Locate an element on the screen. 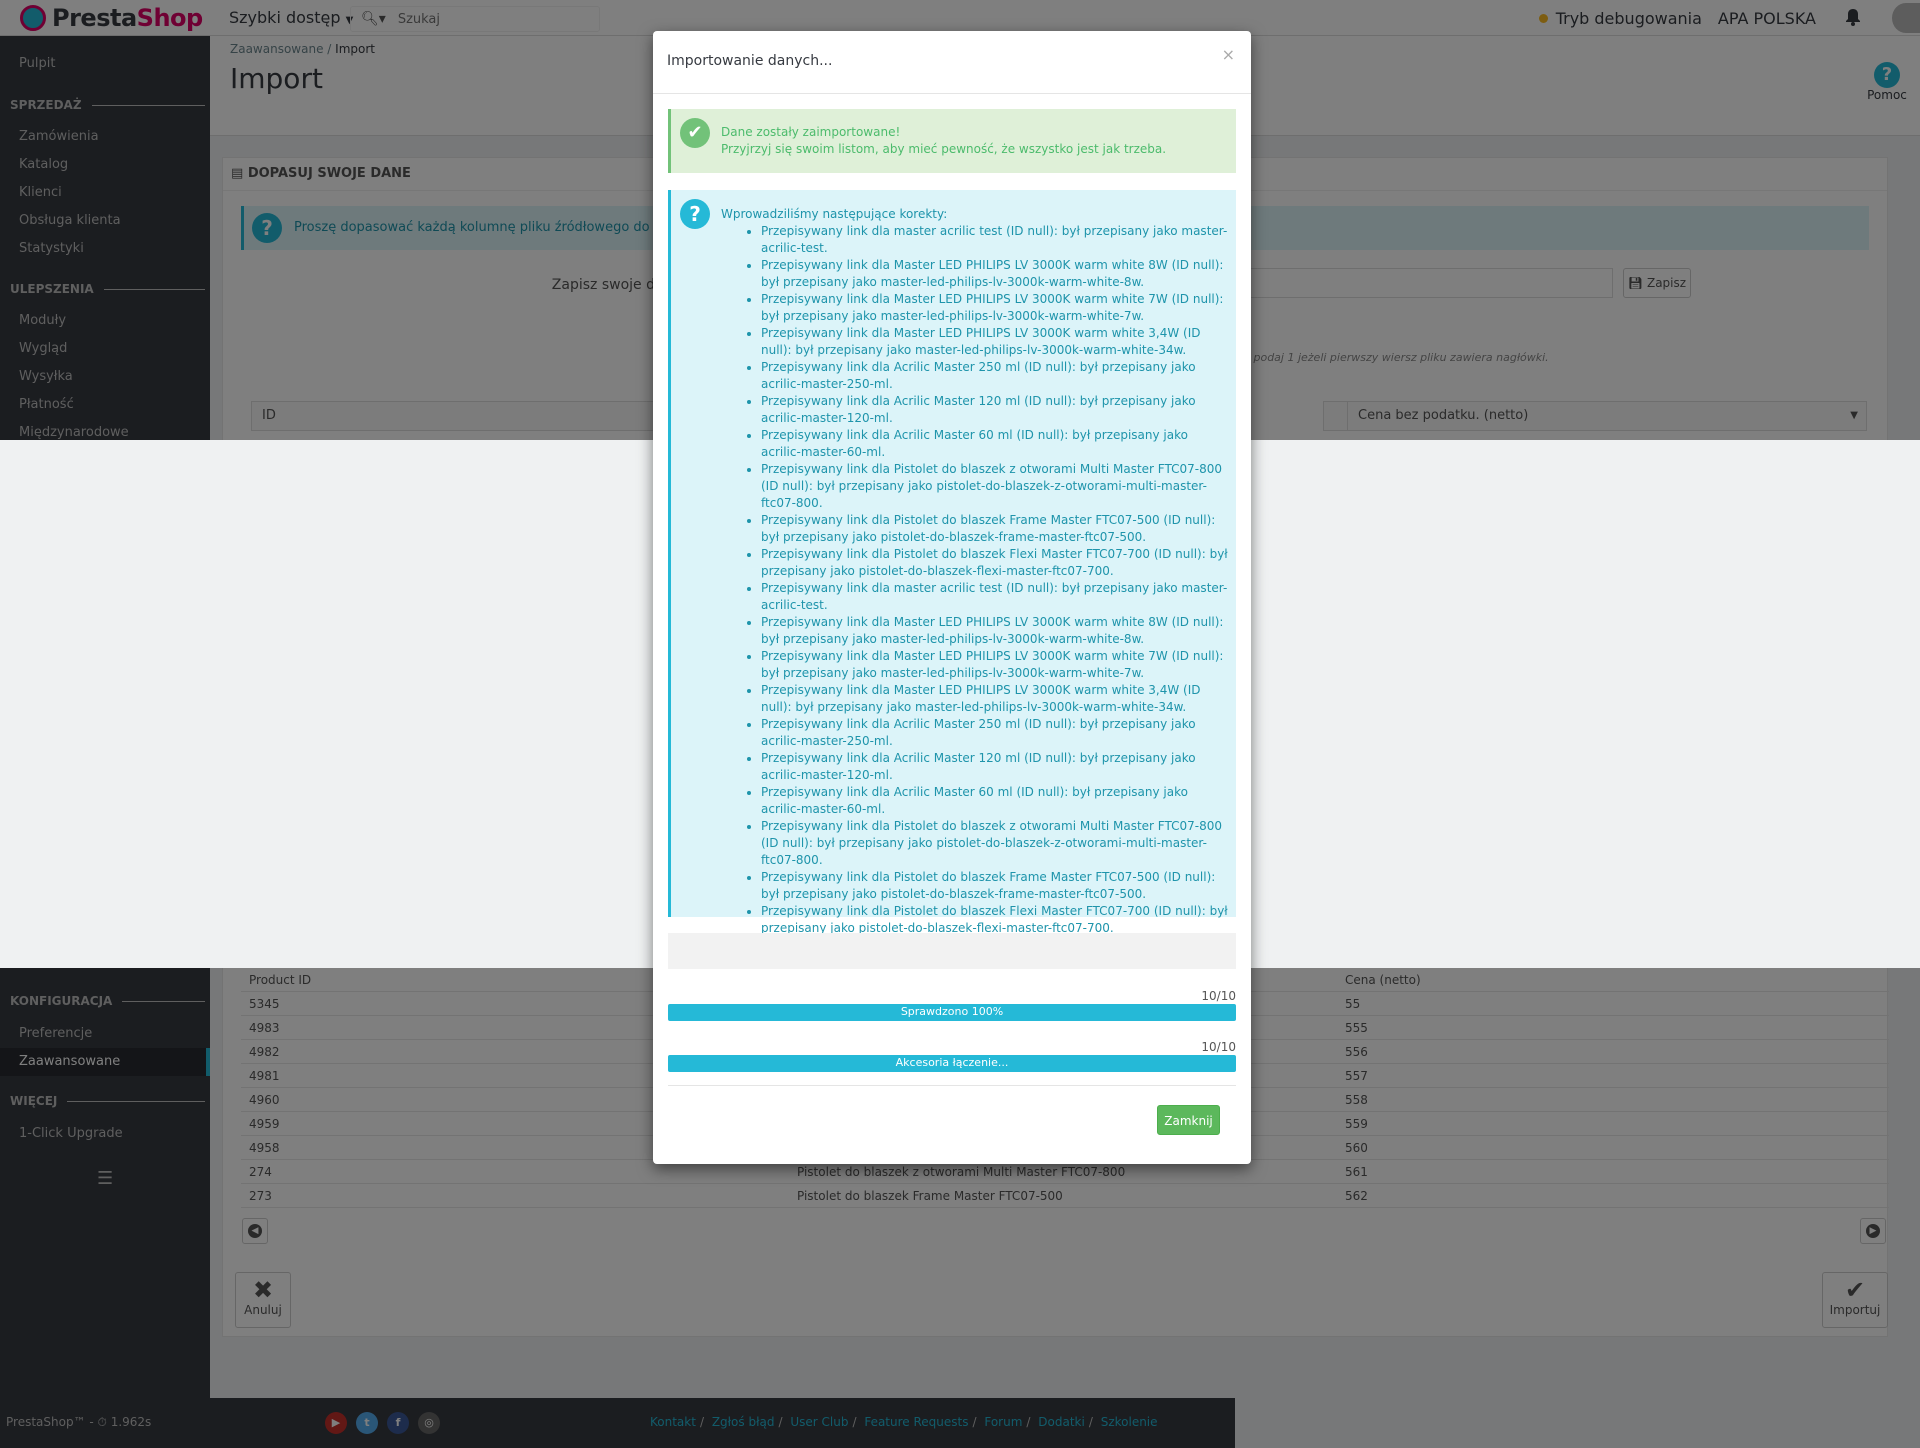  corrections-intro: Wprowadziliśmy następujące korekty: is located at coordinates (834, 214).